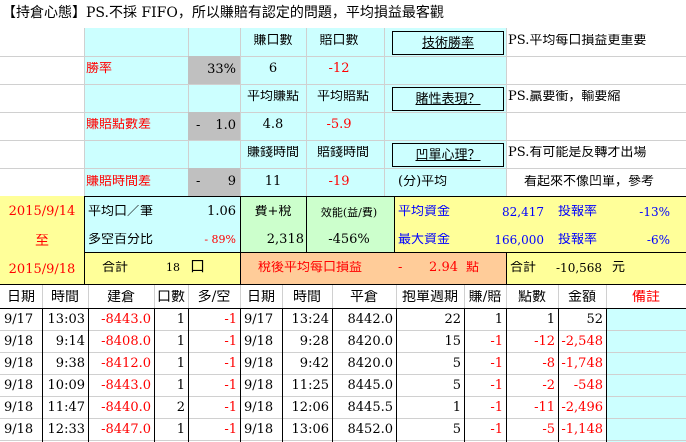 The height and width of the screenshot is (442, 686). What do you see at coordinates (214, 126) in the screenshot?
I see `point-diff-cell: - 1.0` at bounding box center [214, 126].